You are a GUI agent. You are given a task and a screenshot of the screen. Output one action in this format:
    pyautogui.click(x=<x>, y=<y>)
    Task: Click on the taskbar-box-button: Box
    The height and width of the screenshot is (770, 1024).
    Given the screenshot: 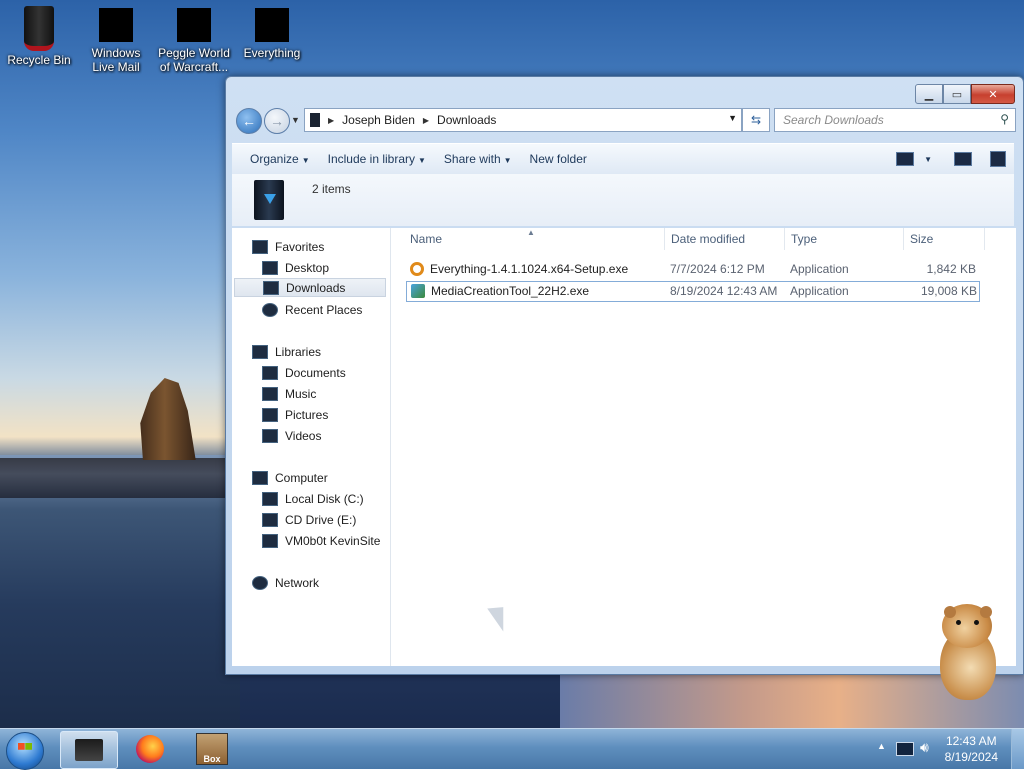 What is the action you would take?
    pyautogui.click(x=212, y=749)
    